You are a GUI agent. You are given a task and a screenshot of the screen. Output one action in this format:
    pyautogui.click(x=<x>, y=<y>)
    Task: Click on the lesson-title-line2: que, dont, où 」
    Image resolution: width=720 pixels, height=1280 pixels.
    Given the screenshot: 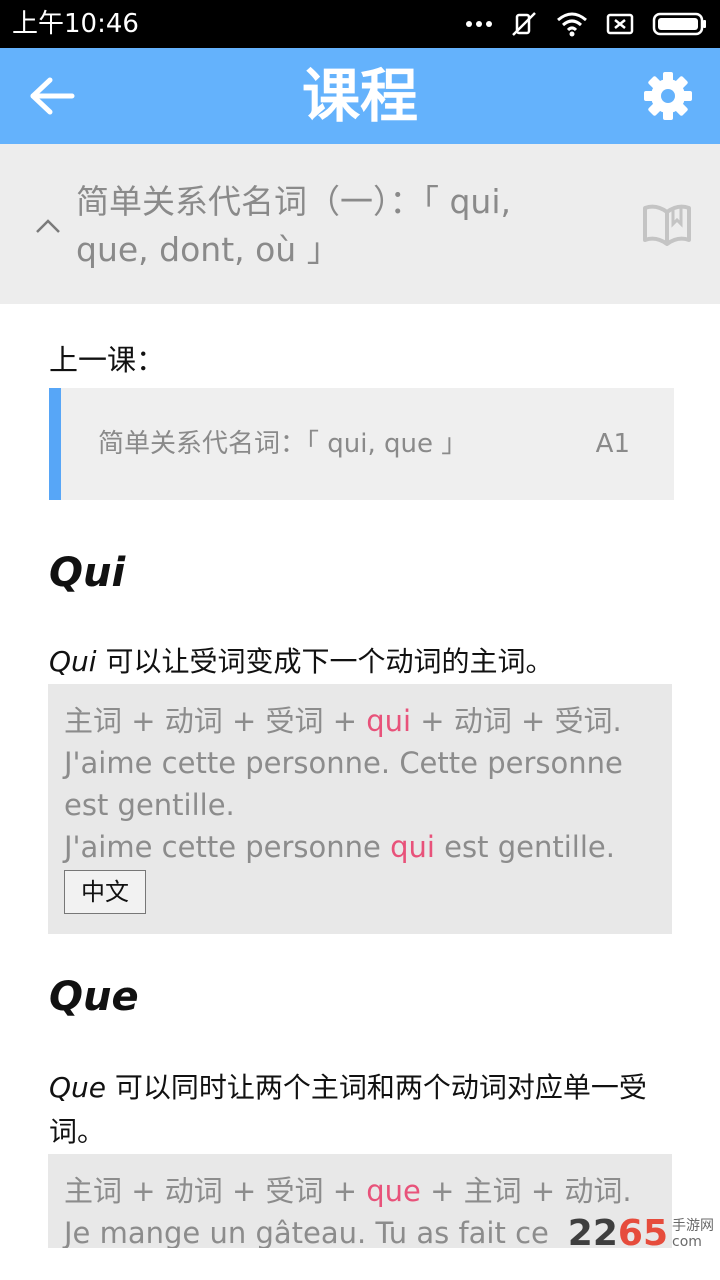 What is the action you would take?
    pyautogui.click(x=208, y=249)
    